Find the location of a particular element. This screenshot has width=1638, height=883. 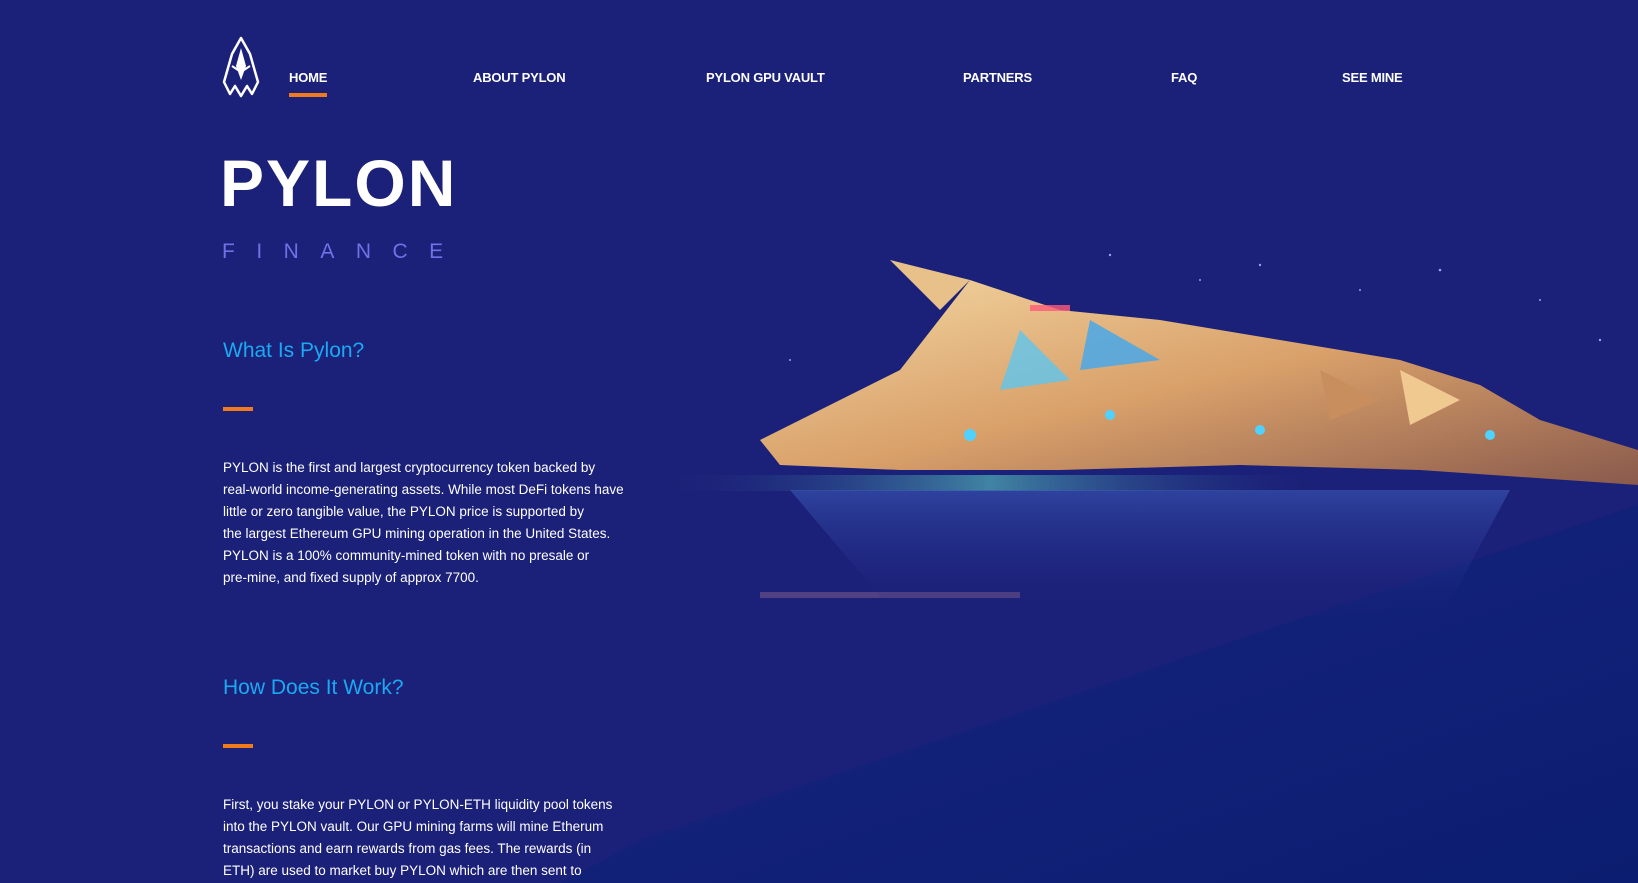

nav-home: HOME is located at coordinates (308, 83).